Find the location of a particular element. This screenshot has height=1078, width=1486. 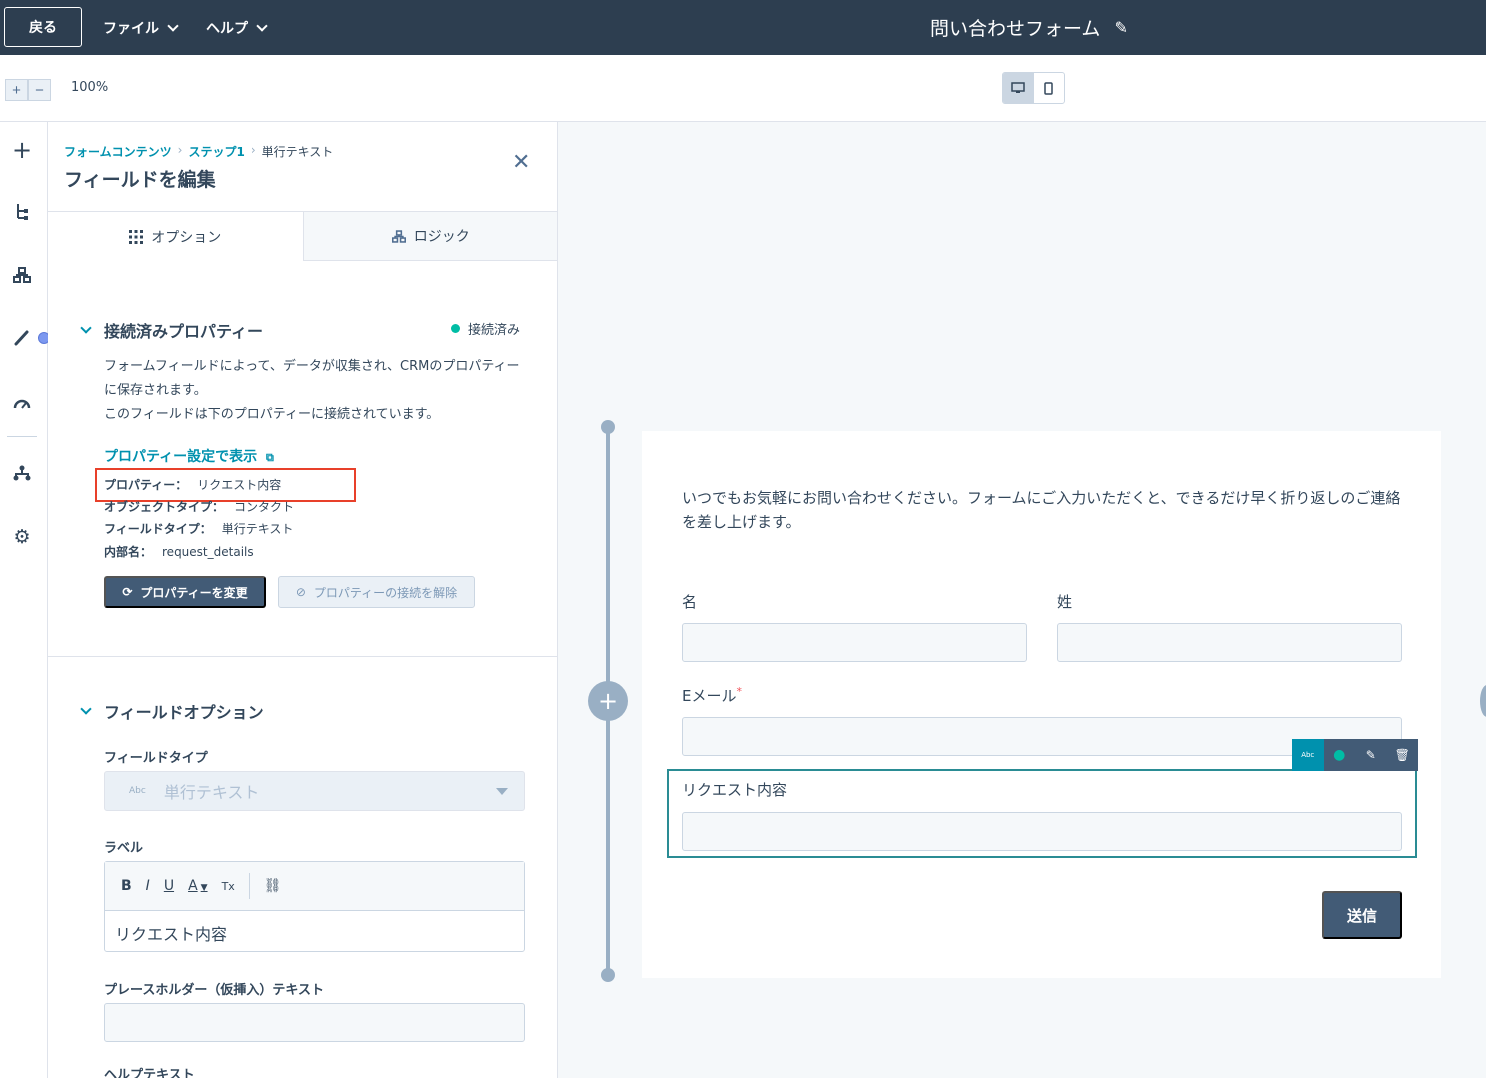

clear-format-button: Tx is located at coordinates (228, 886).